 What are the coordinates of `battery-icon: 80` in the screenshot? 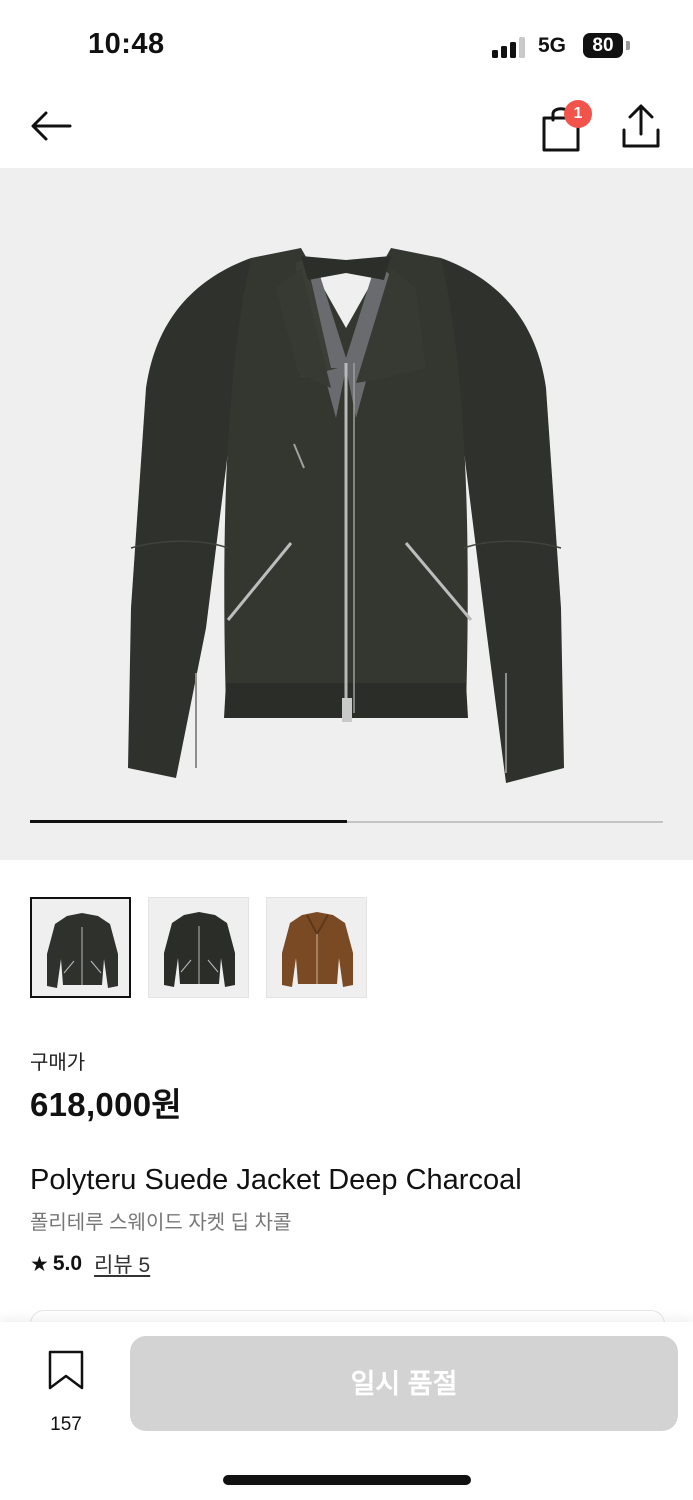 It's located at (603, 45).